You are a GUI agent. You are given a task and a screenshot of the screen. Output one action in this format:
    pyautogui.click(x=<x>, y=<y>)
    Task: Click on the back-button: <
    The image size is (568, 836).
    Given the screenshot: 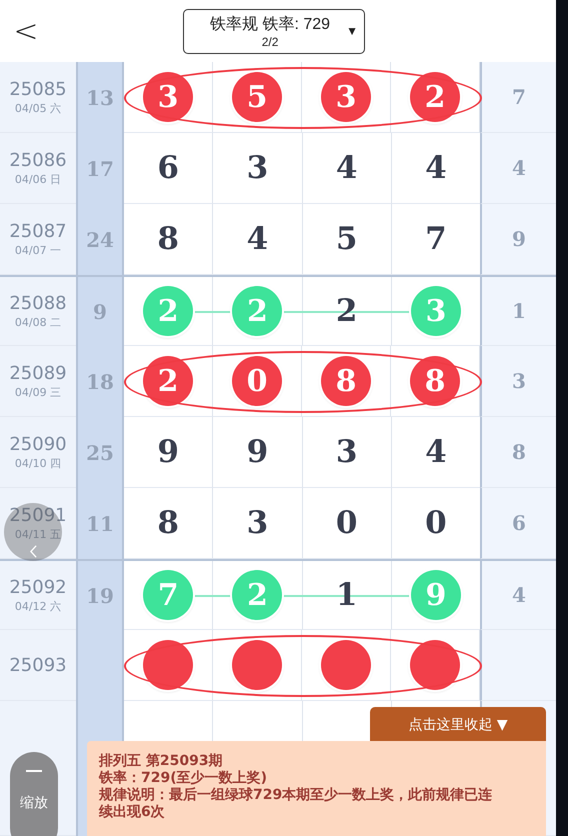 What is the action you would take?
    pyautogui.click(x=26, y=31)
    